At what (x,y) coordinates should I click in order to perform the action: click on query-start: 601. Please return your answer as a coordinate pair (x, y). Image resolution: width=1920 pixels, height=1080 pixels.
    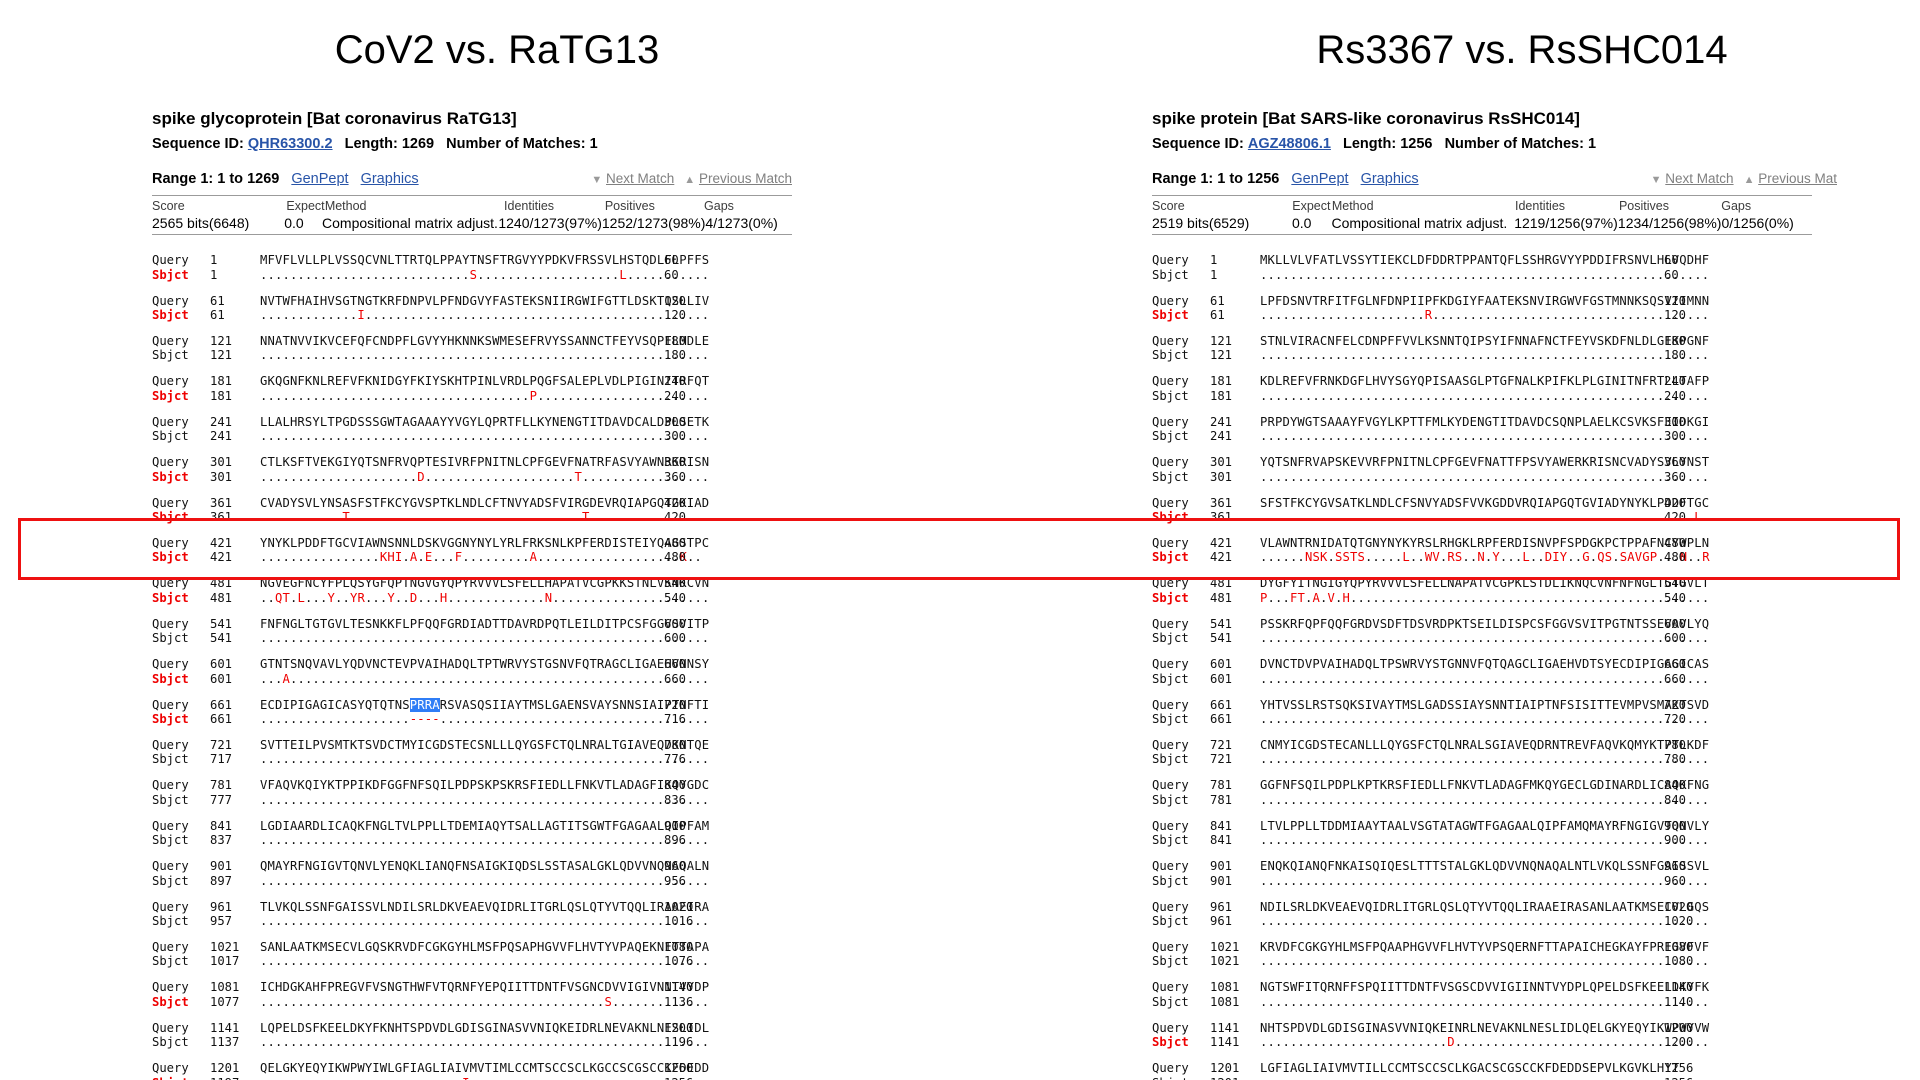
    Looking at the image, I should click on (221, 664).